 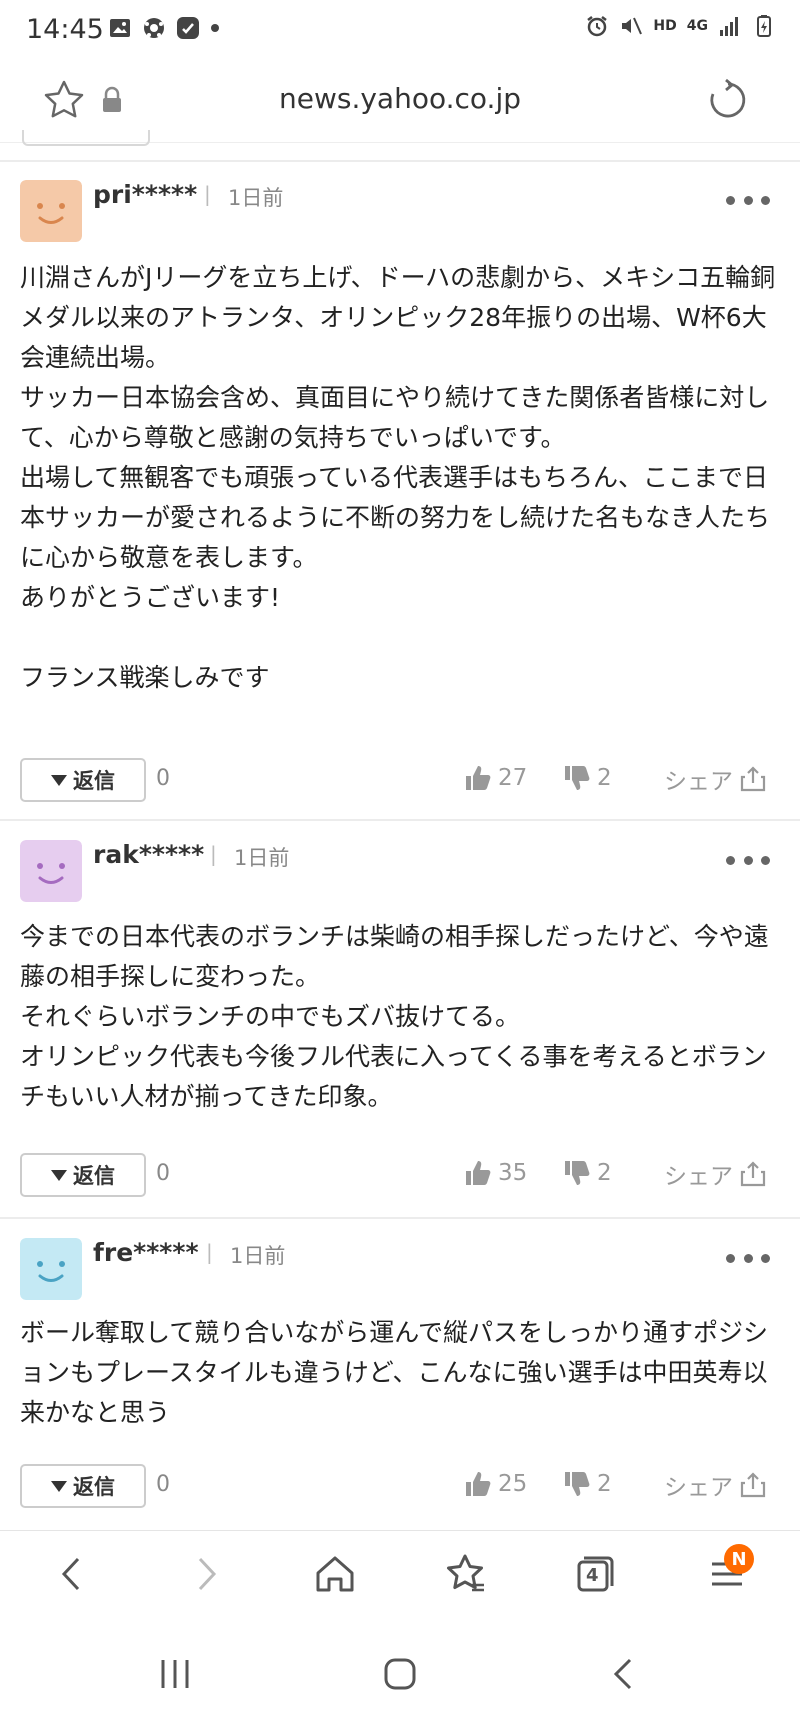 What do you see at coordinates (205, 1574) in the screenshot?
I see `forward-icon` at bounding box center [205, 1574].